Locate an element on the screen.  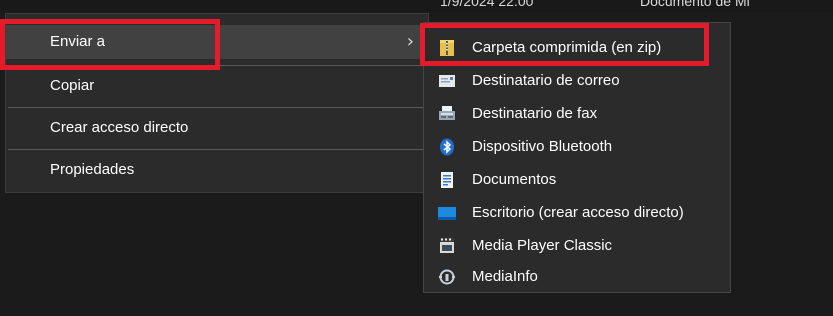
submenu-item-fax-recipient: Destinatario de fax is located at coordinates (577, 113).